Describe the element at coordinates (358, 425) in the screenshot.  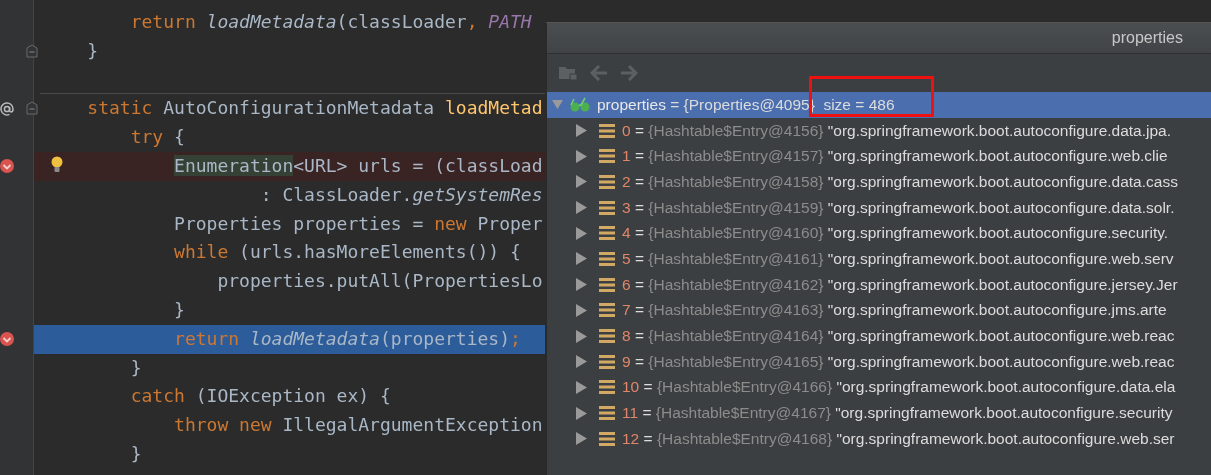
I see `code-line: throw new IllegalArgumentException` at that location.